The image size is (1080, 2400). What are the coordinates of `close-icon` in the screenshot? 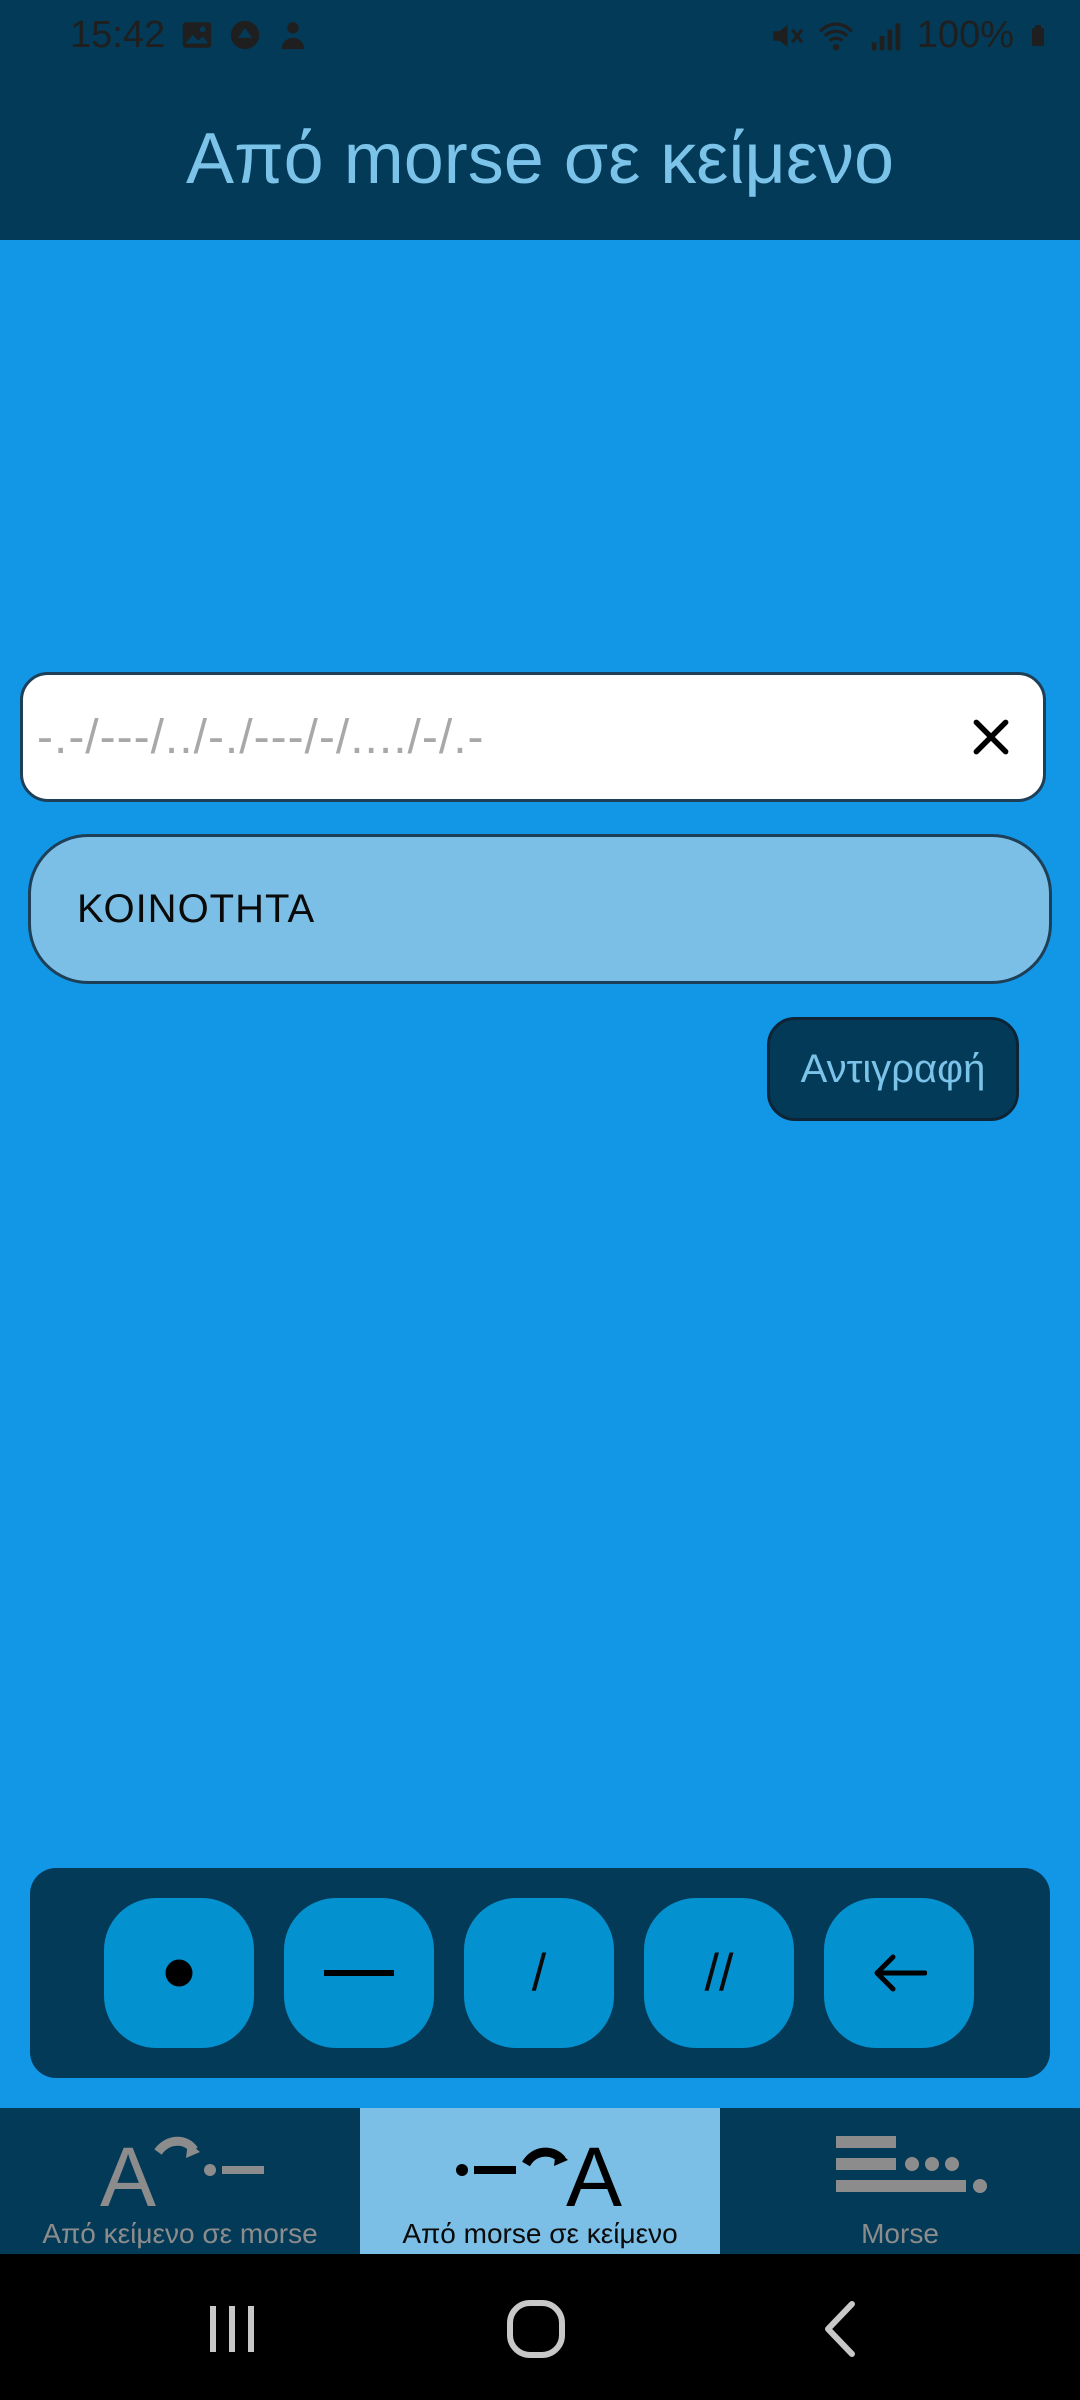 It's located at (991, 737).